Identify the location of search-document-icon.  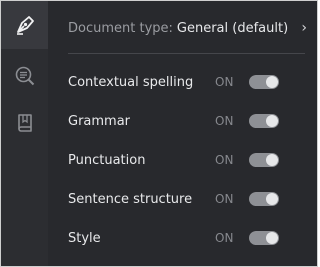
(24, 76).